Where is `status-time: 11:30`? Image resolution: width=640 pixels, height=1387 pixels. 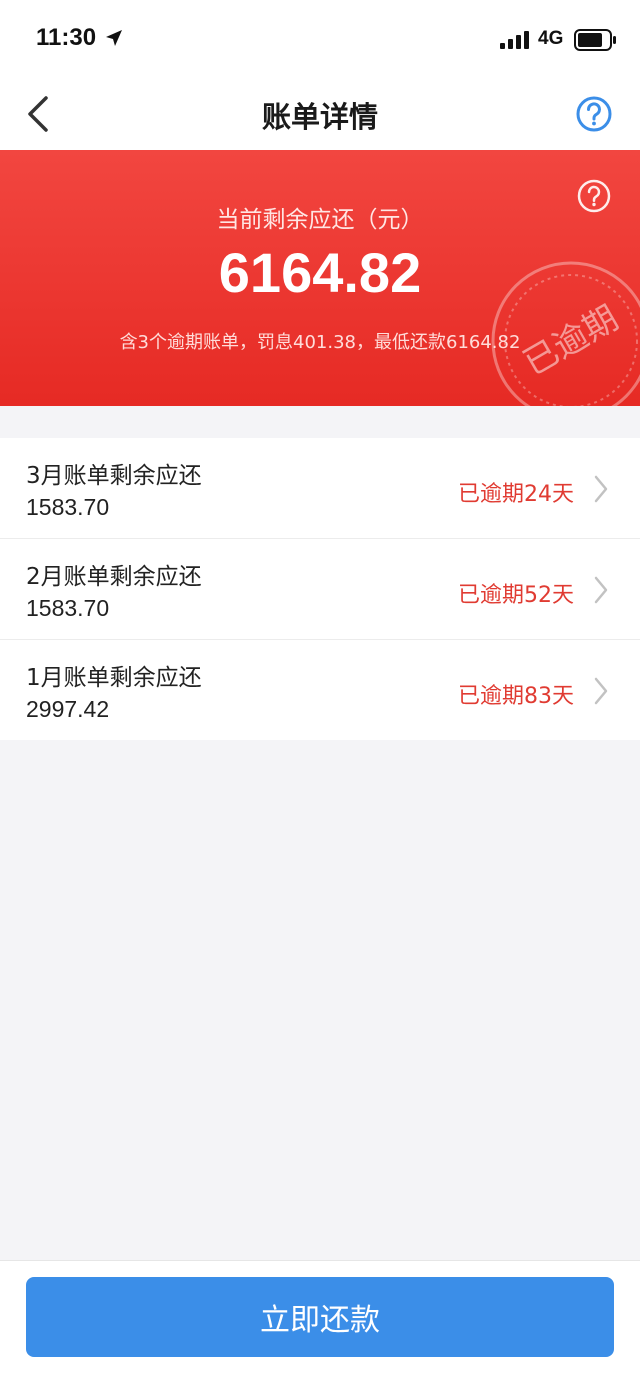
status-time: 11:30 is located at coordinates (66, 37).